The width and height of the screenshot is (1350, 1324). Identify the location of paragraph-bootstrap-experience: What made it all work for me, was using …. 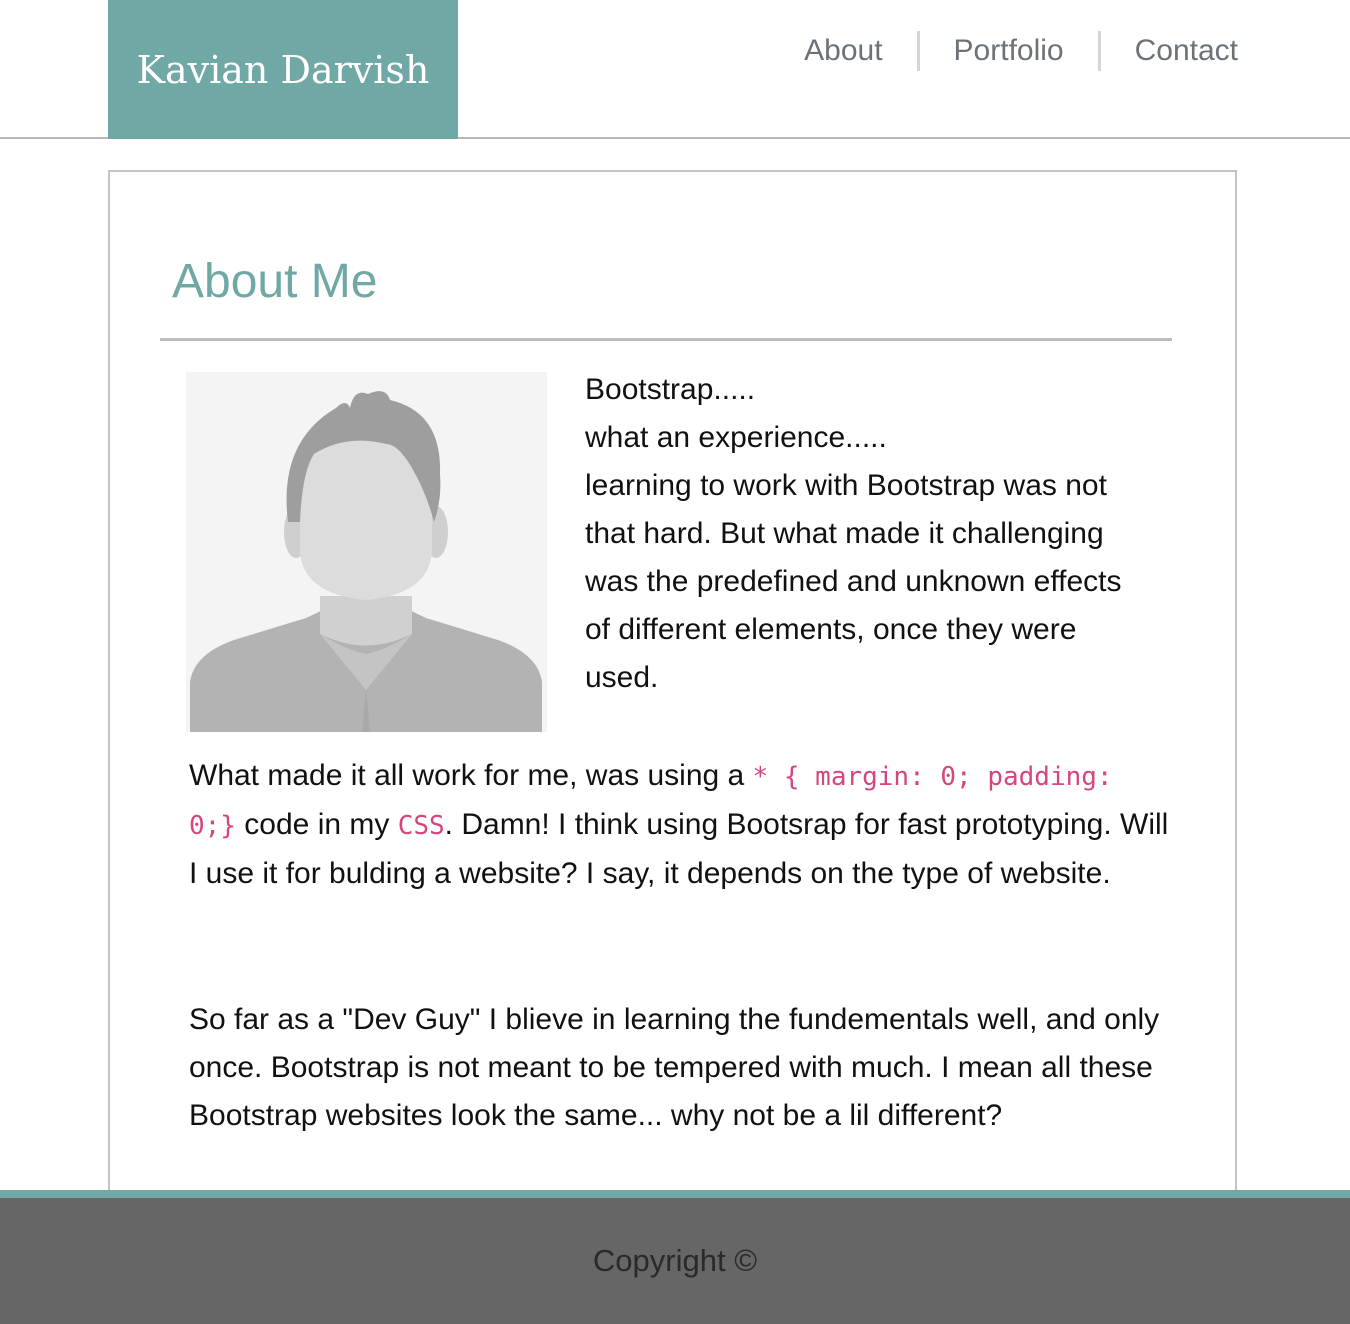
(679, 825).